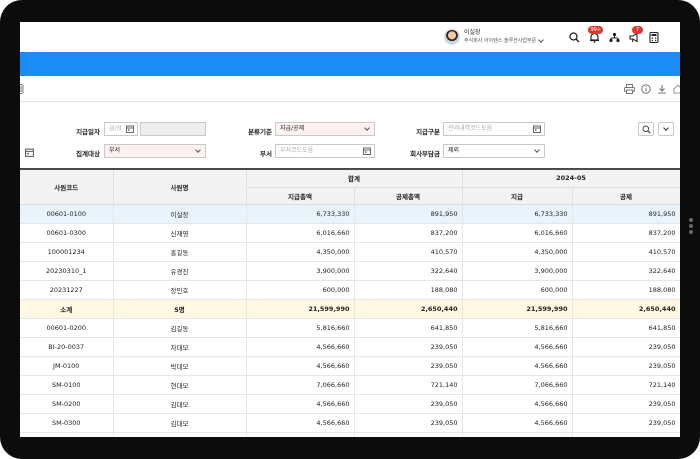 Image resolution: width=700 pixels, height=459 pixels. Describe the element at coordinates (634, 35) in the screenshot. I see `megaphone-icon: 7` at that location.